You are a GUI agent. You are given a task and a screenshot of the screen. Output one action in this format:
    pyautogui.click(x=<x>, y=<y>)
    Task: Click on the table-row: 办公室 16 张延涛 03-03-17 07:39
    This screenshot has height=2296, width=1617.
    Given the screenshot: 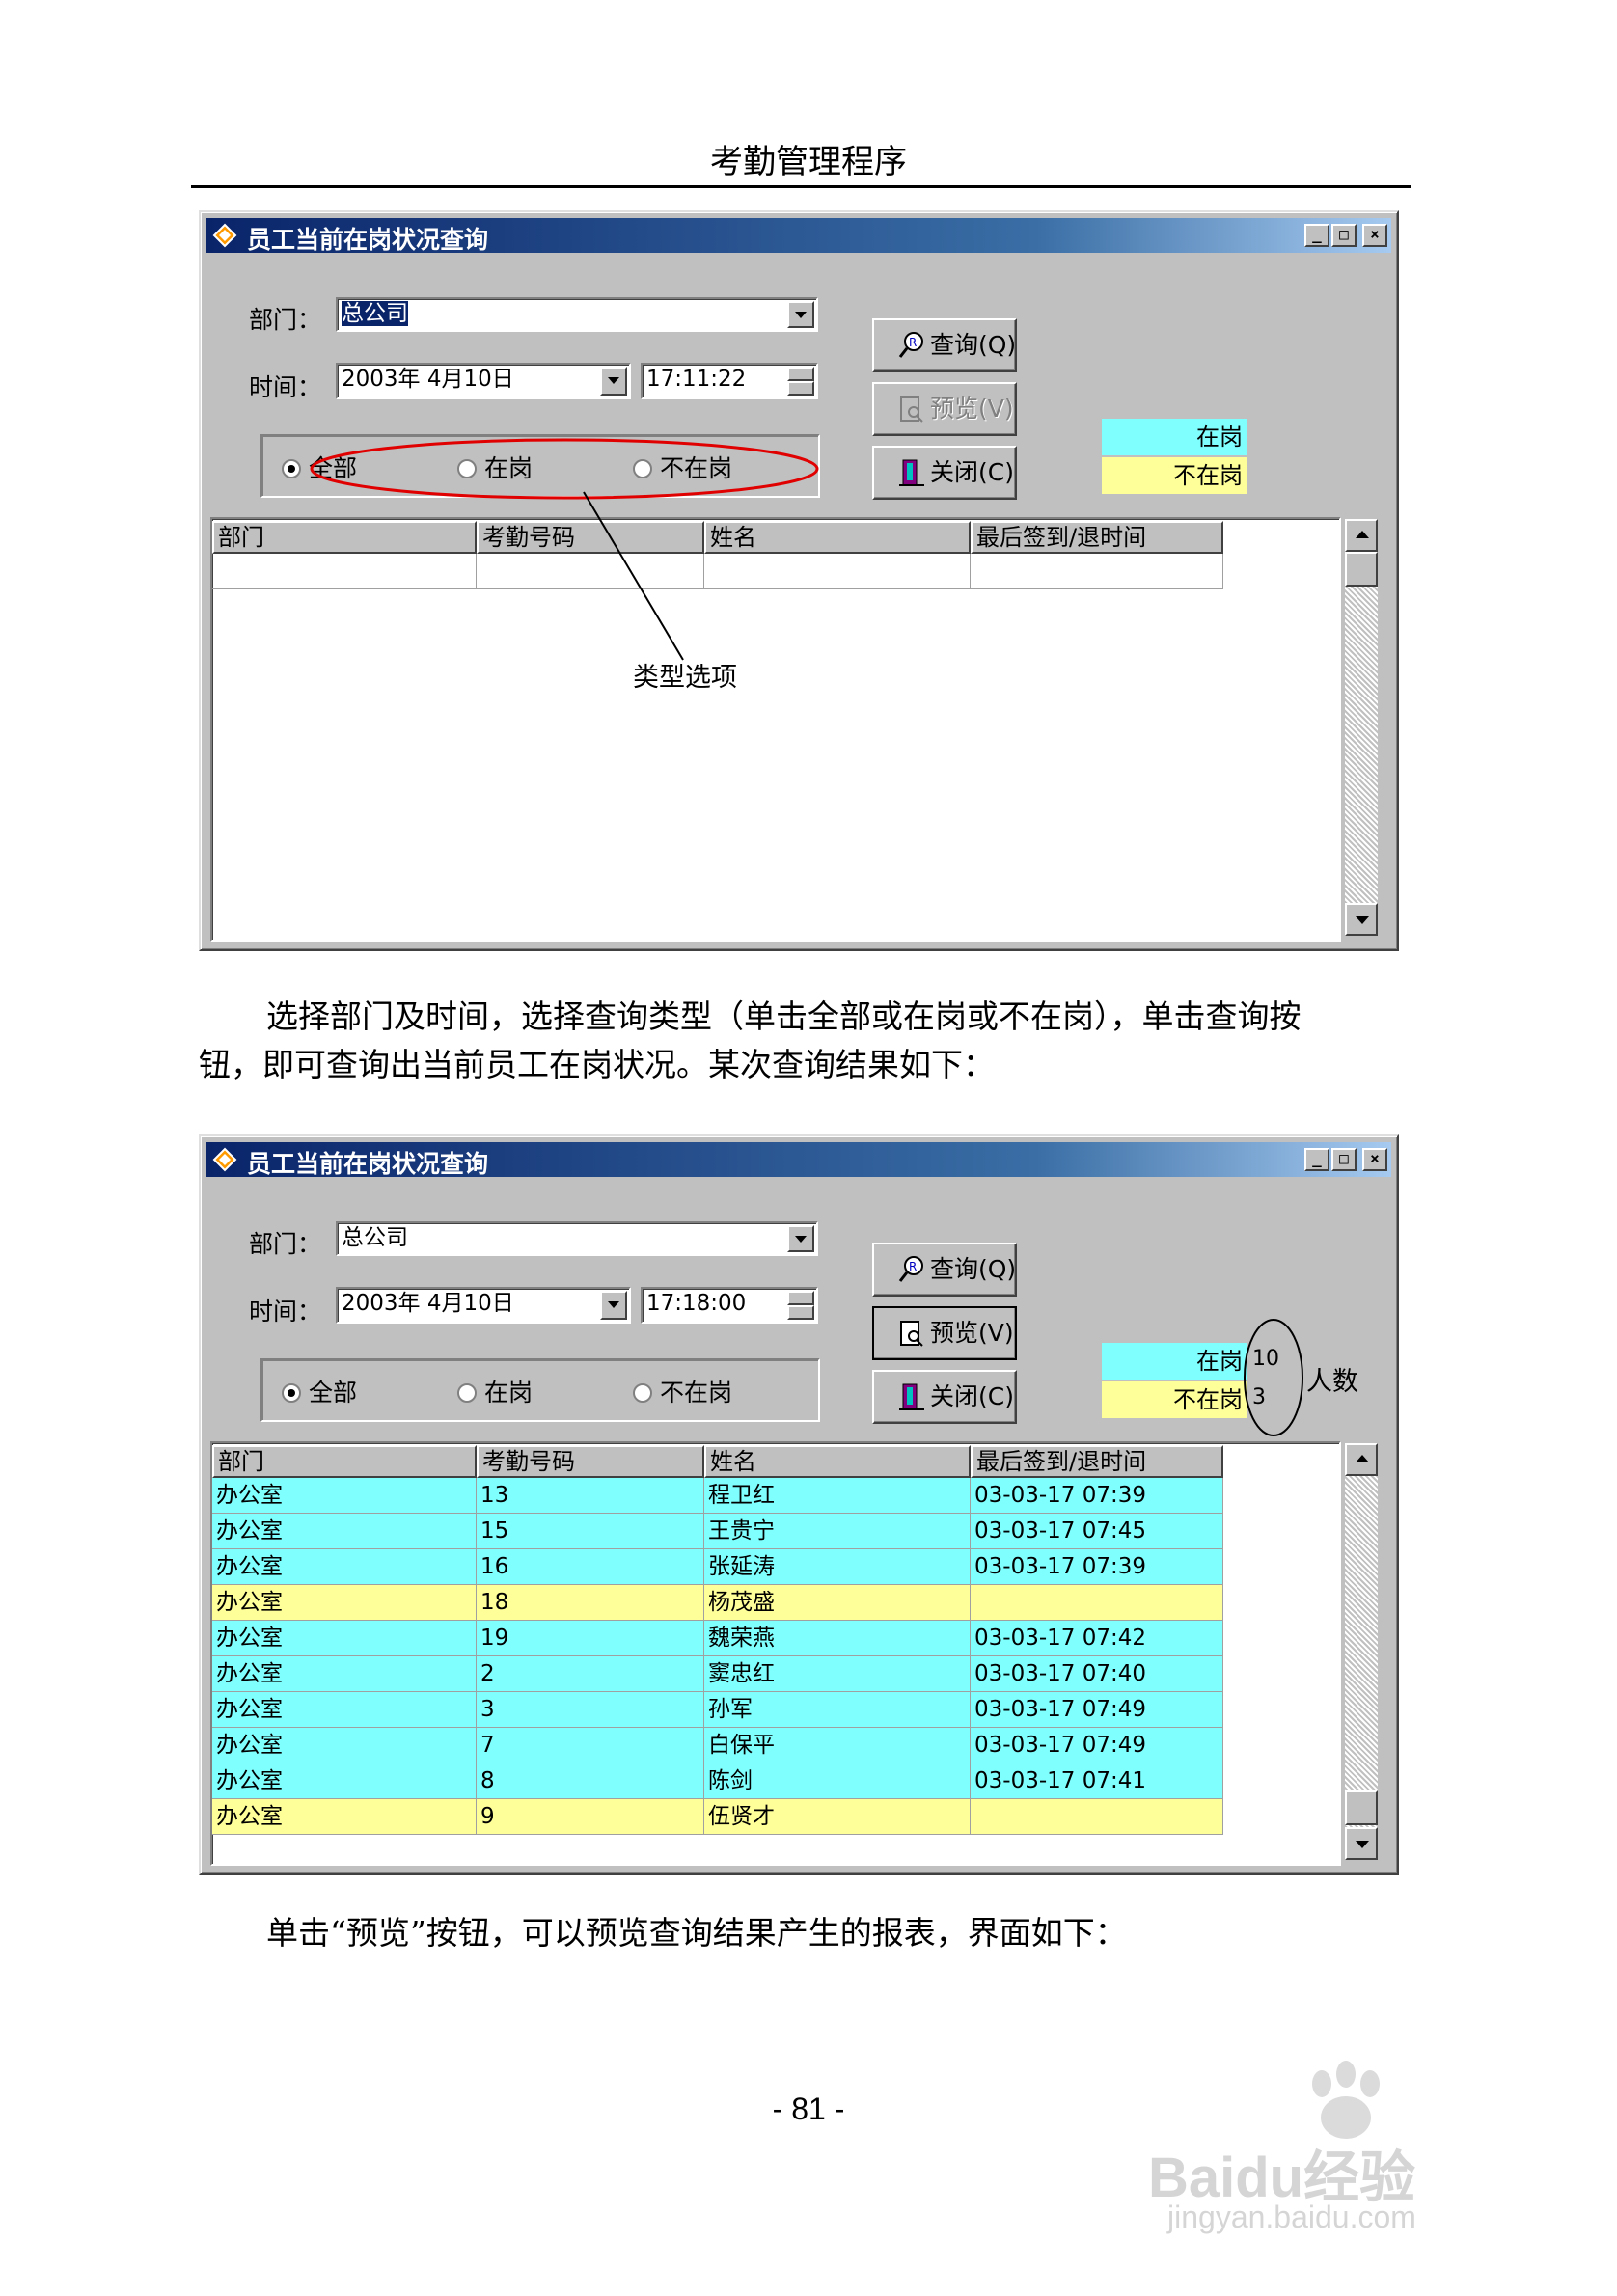 What is the action you would take?
    pyautogui.click(x=717, y=1567)
    